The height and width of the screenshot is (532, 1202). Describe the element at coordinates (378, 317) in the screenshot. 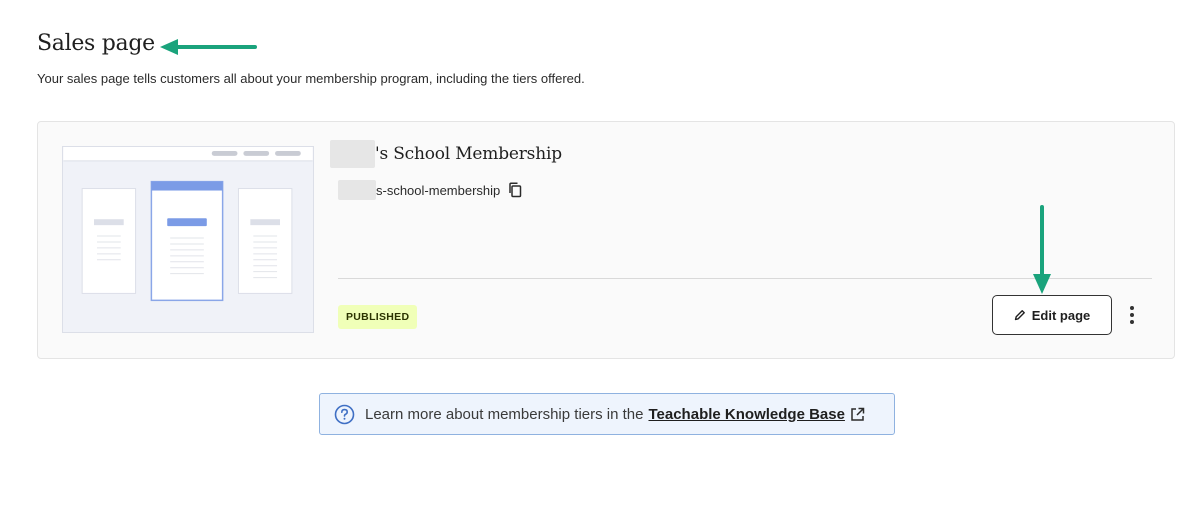

I see `status-badge: PUBLISHED` at that location.